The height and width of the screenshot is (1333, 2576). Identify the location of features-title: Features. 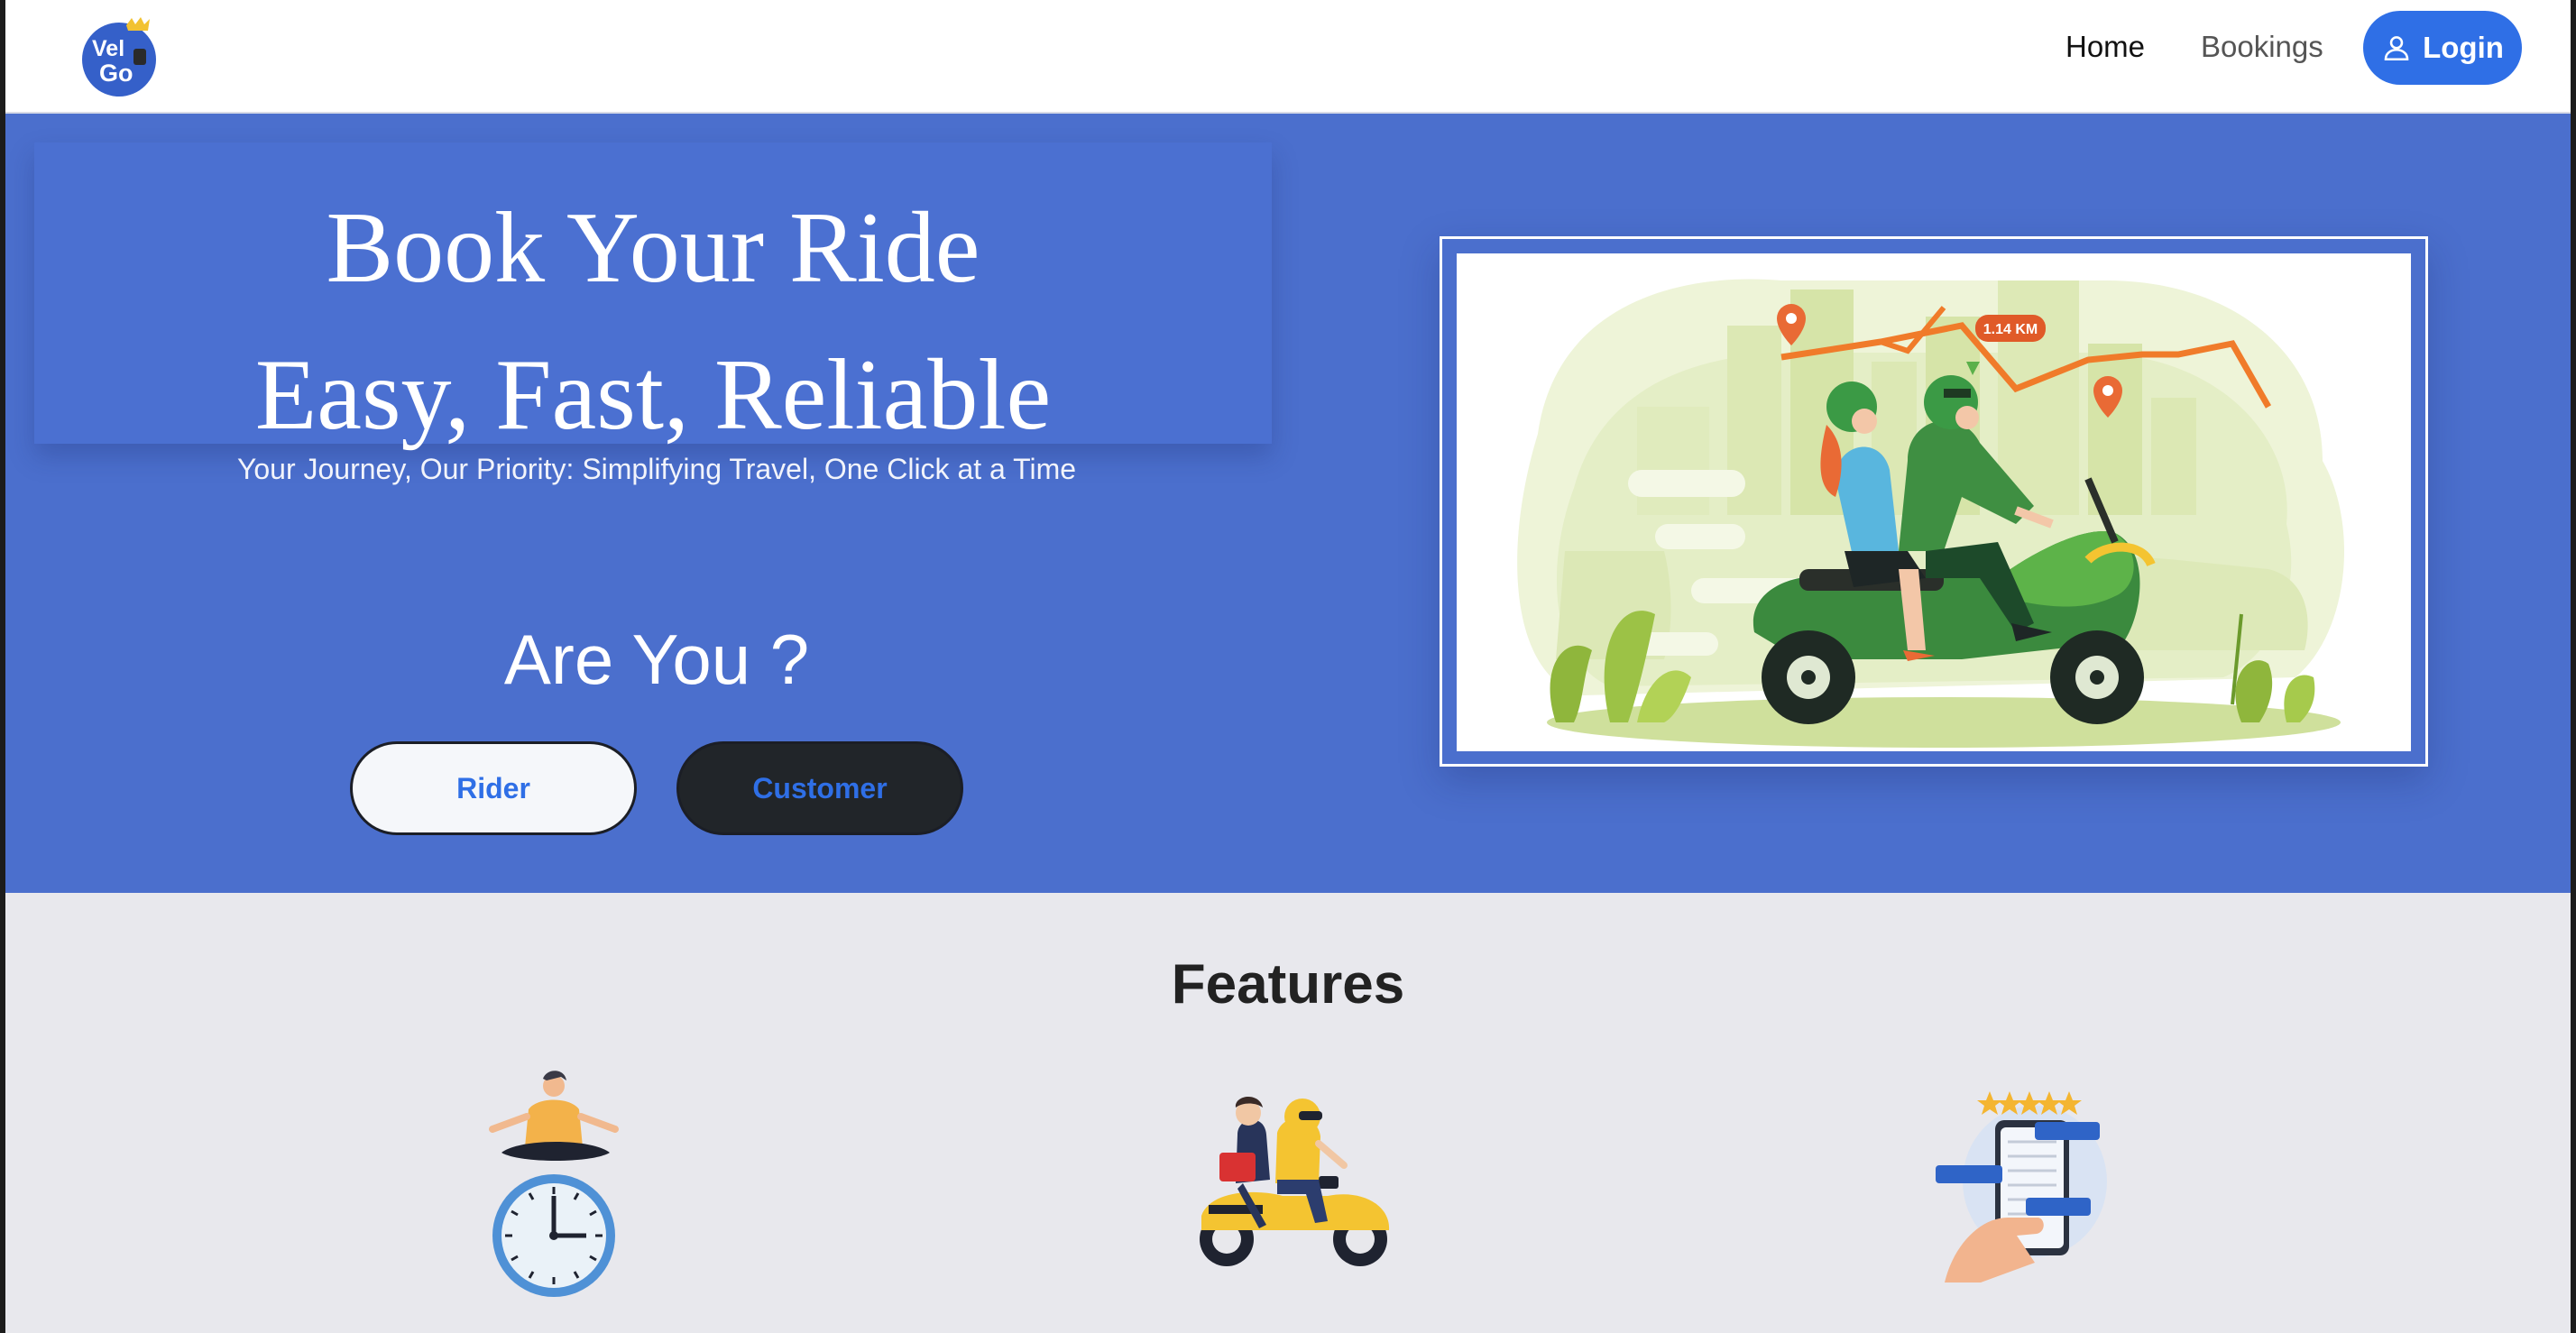
(1288, 984).